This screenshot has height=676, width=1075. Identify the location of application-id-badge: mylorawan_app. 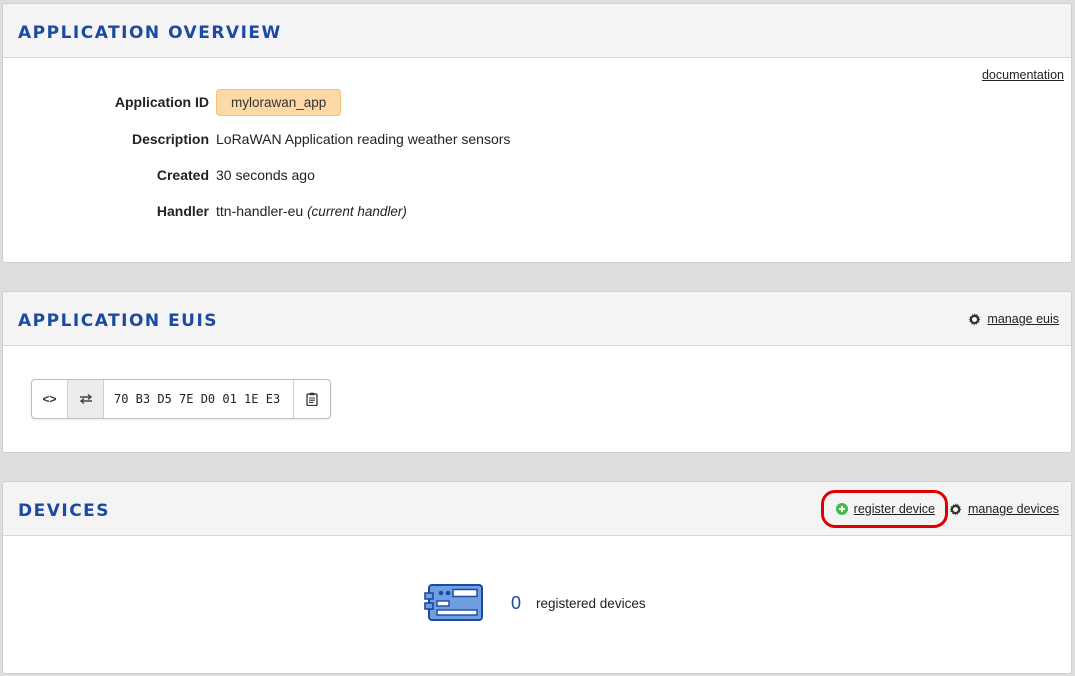
(279, 102).